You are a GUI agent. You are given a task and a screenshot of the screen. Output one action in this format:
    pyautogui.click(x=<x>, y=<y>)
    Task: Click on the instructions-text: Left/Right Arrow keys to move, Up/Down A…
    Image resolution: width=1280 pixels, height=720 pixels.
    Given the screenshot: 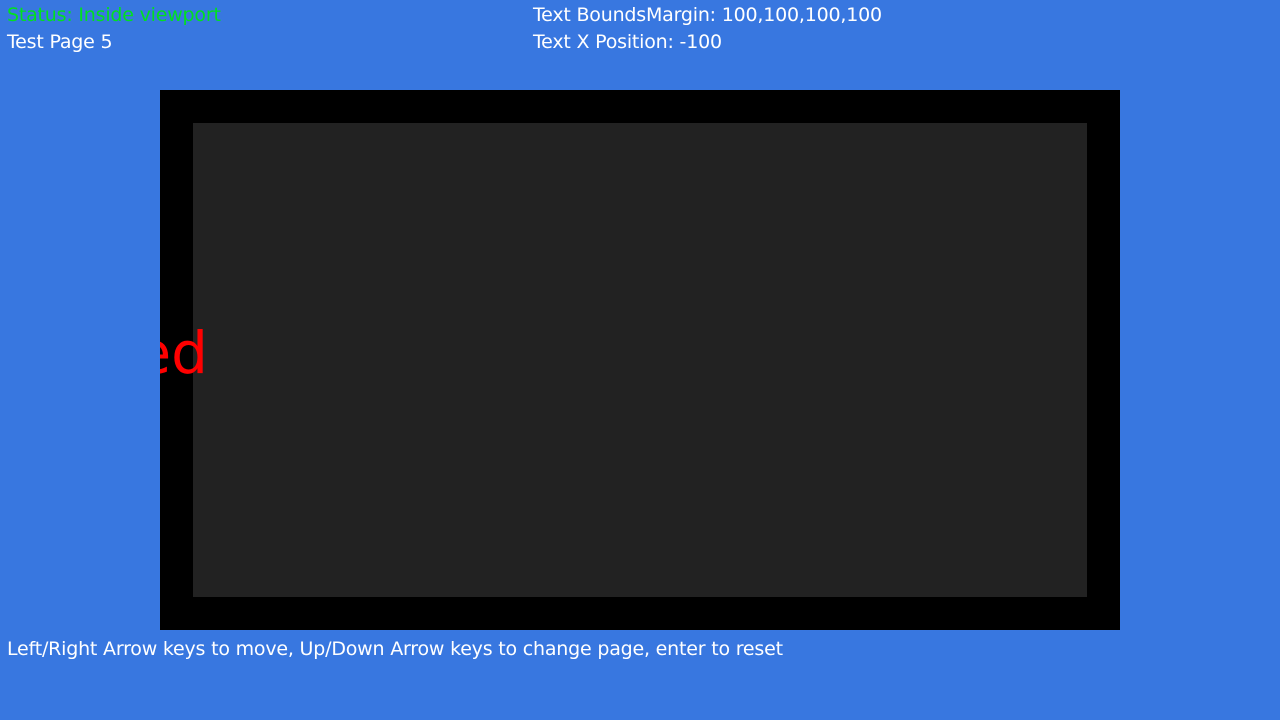 What is the action you would take?
    pyautogui.click(x=395, y=649)
    